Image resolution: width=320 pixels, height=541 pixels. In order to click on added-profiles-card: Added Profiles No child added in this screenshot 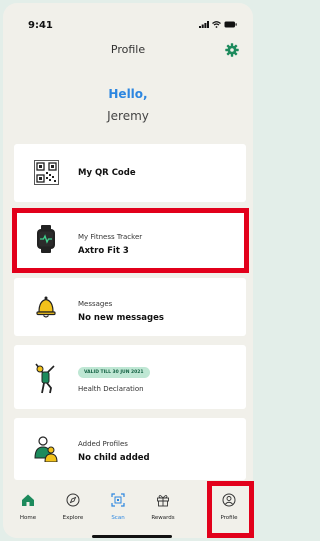, I will do `click(130, 449)`.